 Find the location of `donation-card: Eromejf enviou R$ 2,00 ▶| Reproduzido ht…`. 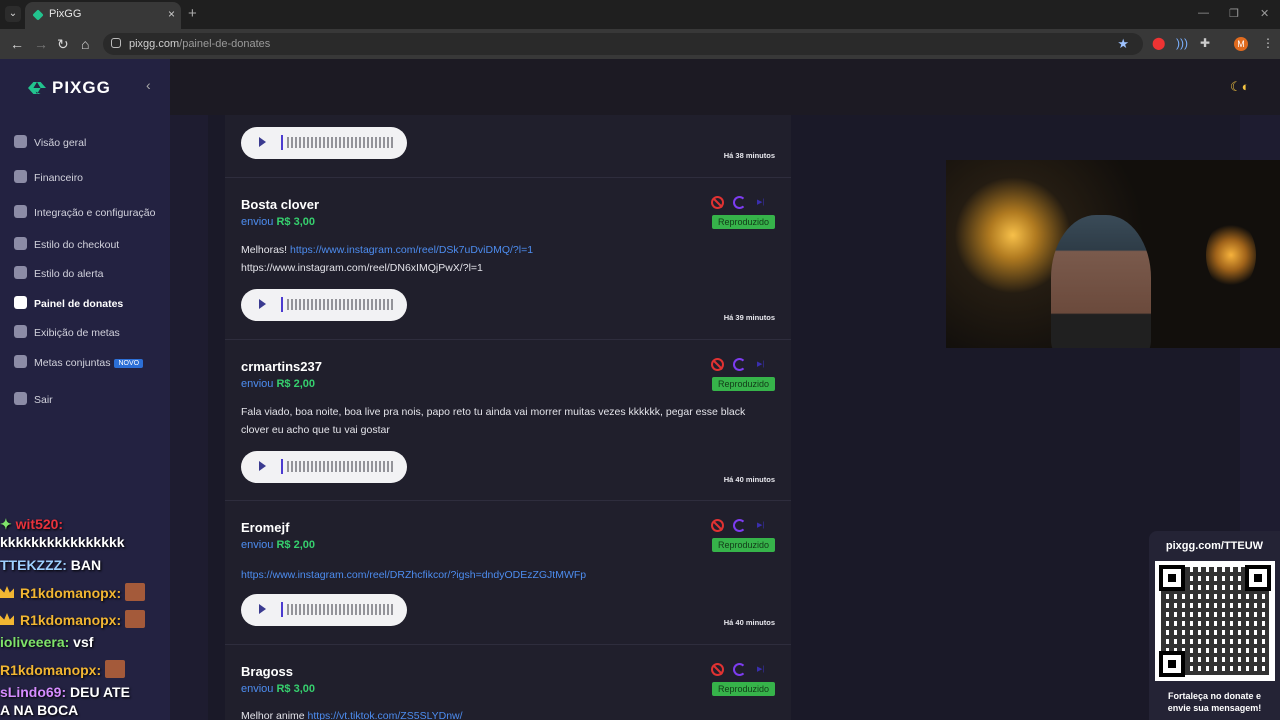

donation-card: Eromejf enviou R$ 2,00 ▶| Reproduzido ht… is located at coordinates (508, 573).